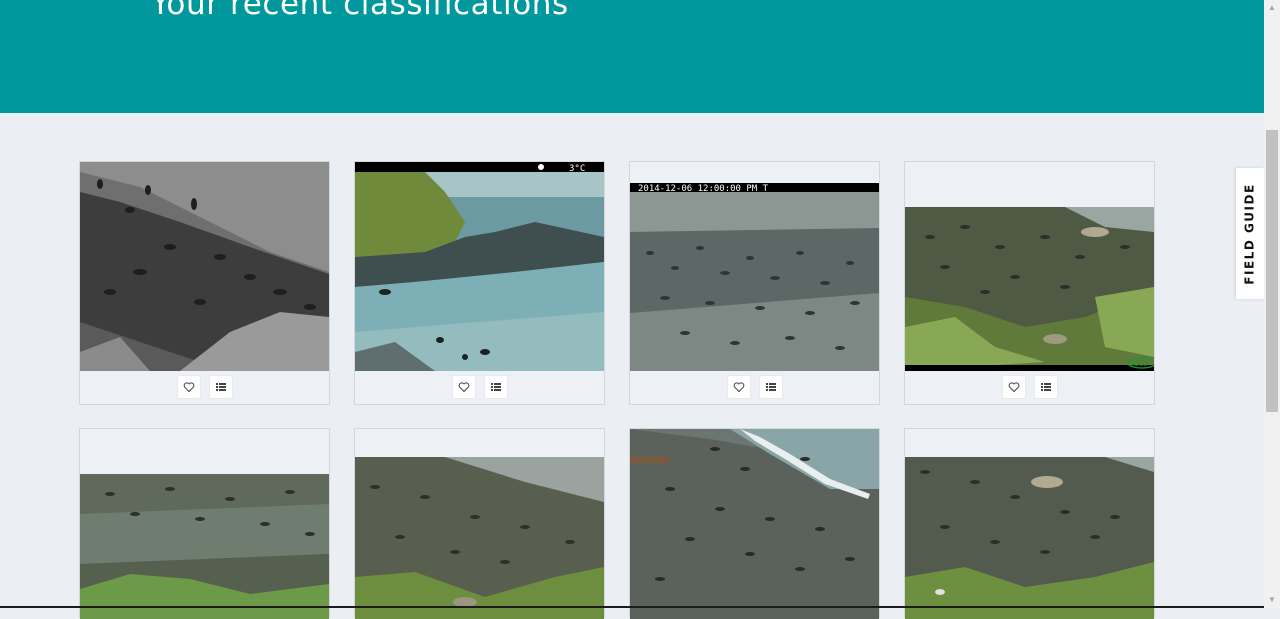 Image resolution: width=1280 pixels, height=619 pixels. I want to click on classification-card: 2014-12-06 12:00:00 PM T, so click(754, 283).